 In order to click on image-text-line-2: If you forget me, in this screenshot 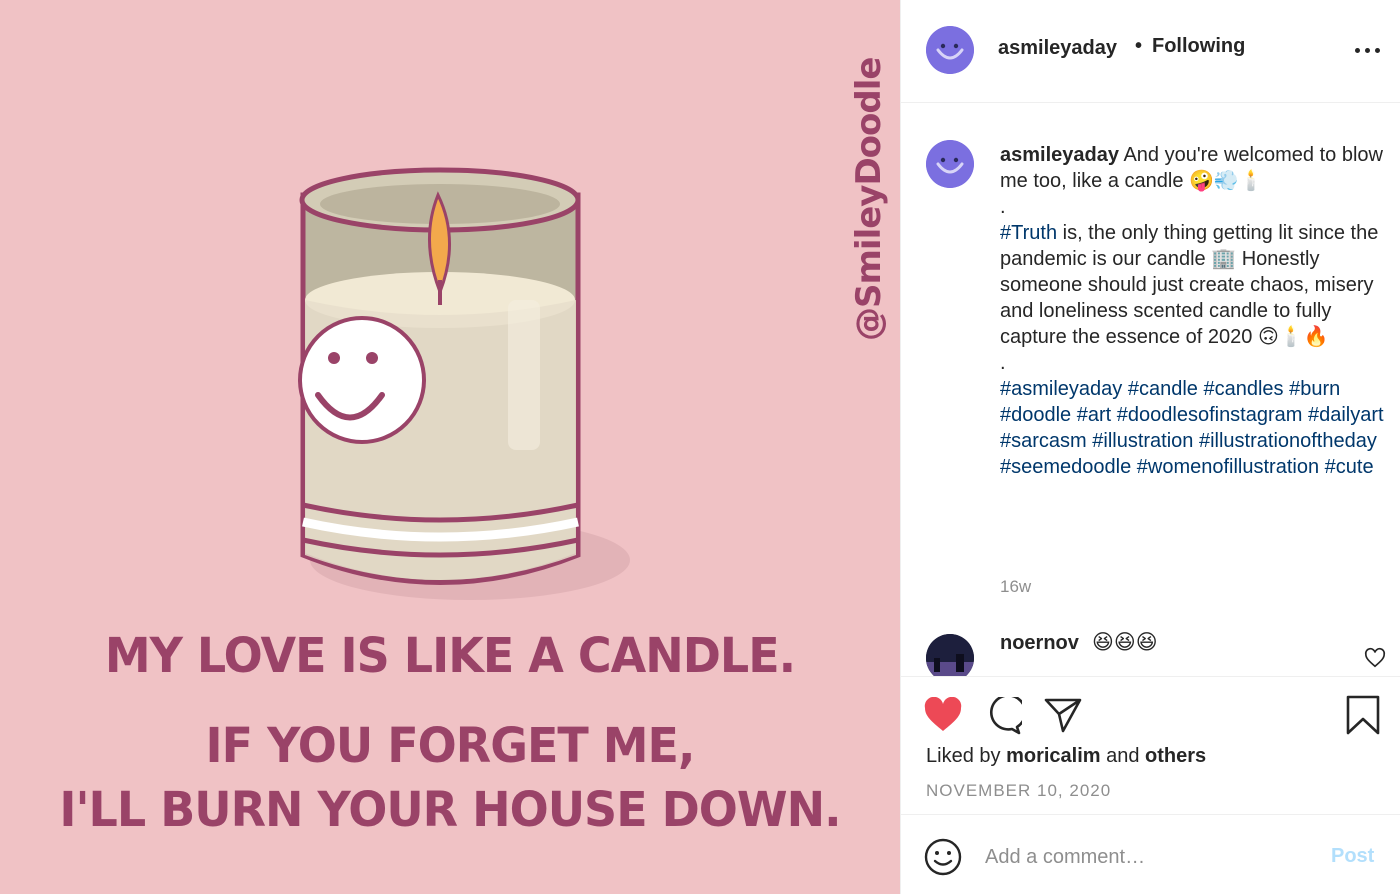, I will do `click(450, 745)`.